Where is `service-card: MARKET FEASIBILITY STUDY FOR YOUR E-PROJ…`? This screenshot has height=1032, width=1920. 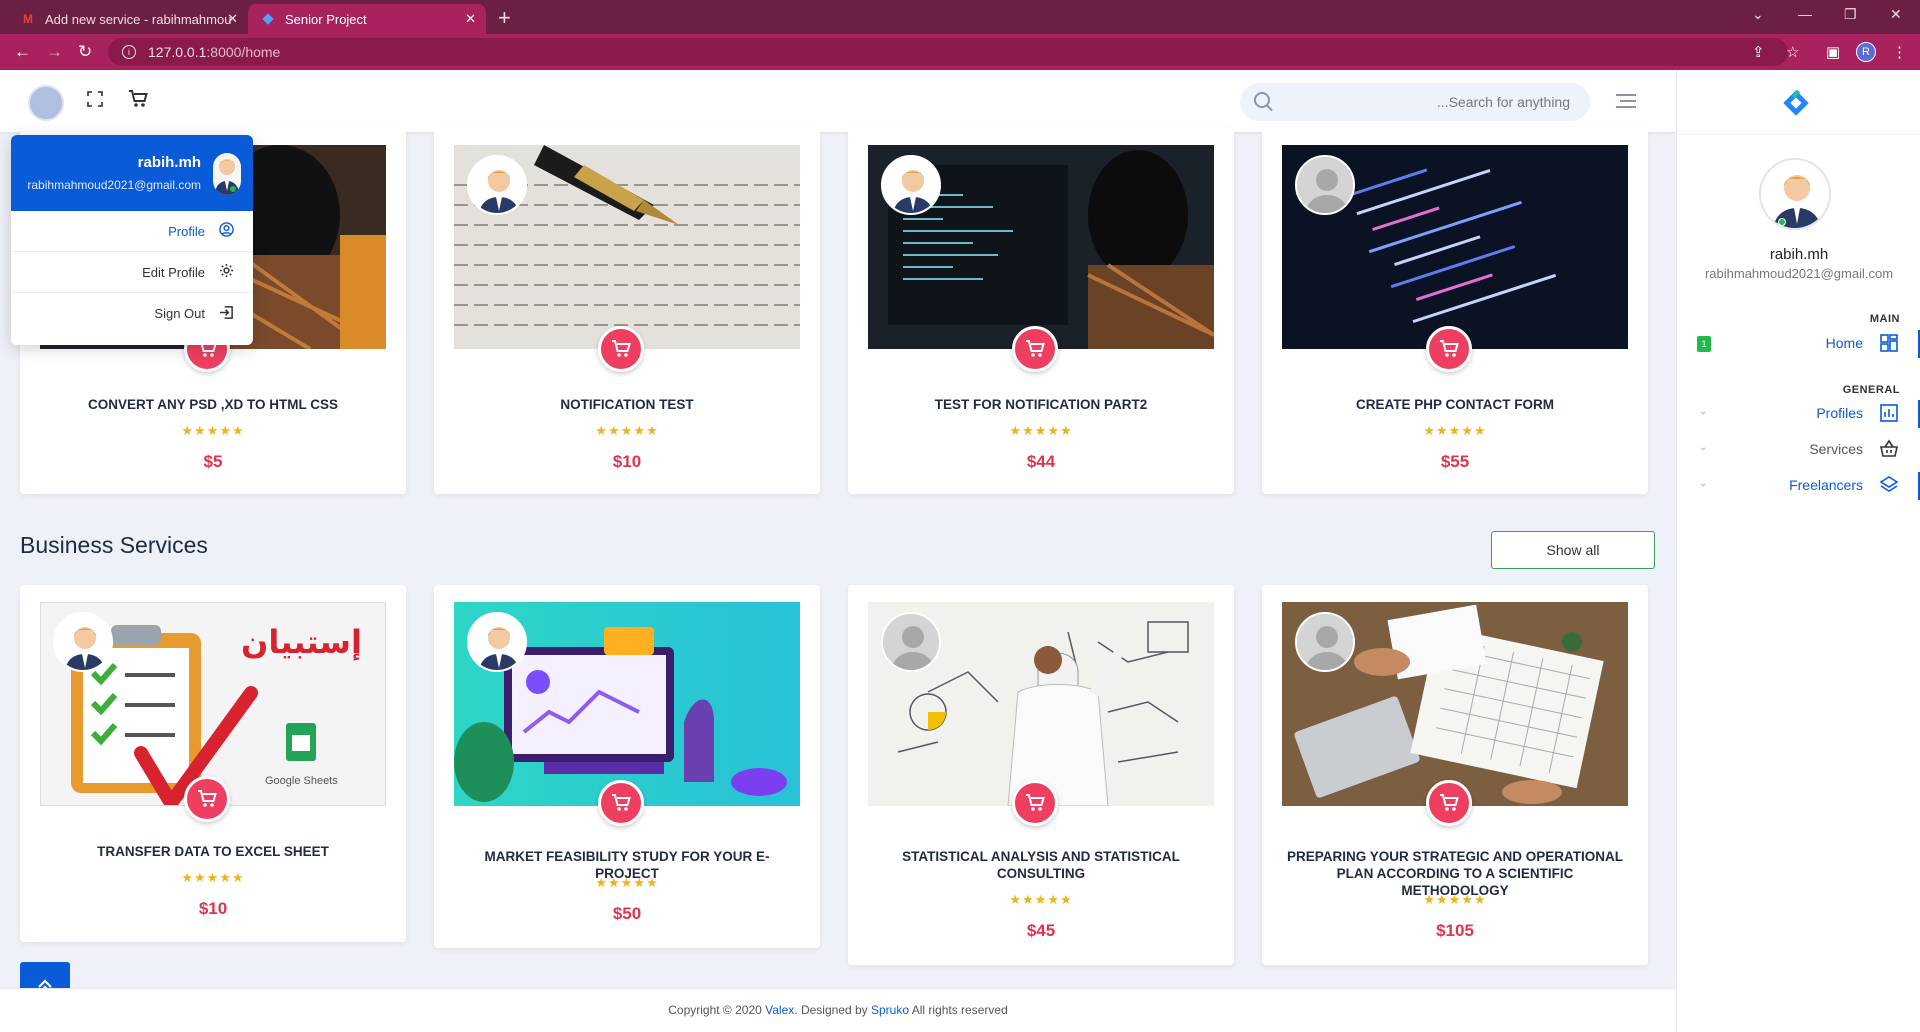 service-card: MARKET FEASIBILITY STUDY FOR YOUR E-PROJ… is located at coordinates (627, 766).